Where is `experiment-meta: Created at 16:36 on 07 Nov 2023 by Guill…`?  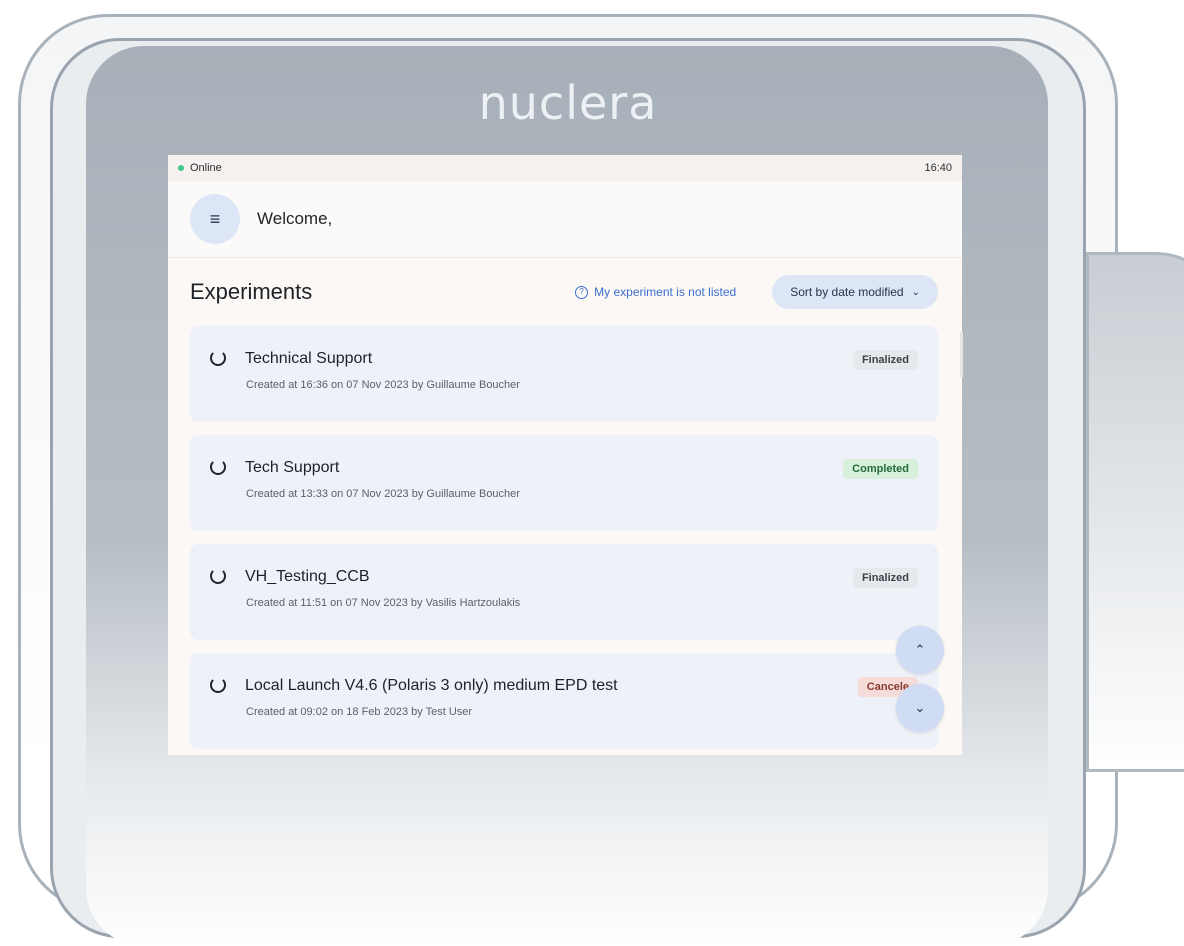 experiment-meta: Created at 16:36 on 07 Nov 2023 by Guill… is located at coordinates (383, 385).